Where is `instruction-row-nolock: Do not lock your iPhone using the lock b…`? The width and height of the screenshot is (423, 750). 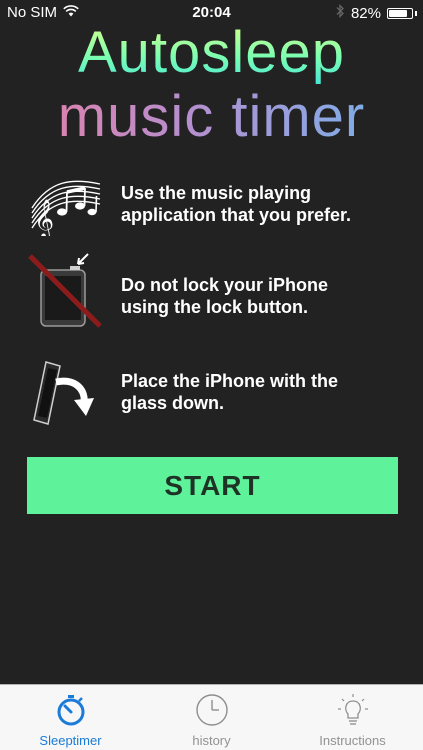 instruction-row-nolock: Do not lock your iPhone using the lock b… is located at coordinates (211, 292).